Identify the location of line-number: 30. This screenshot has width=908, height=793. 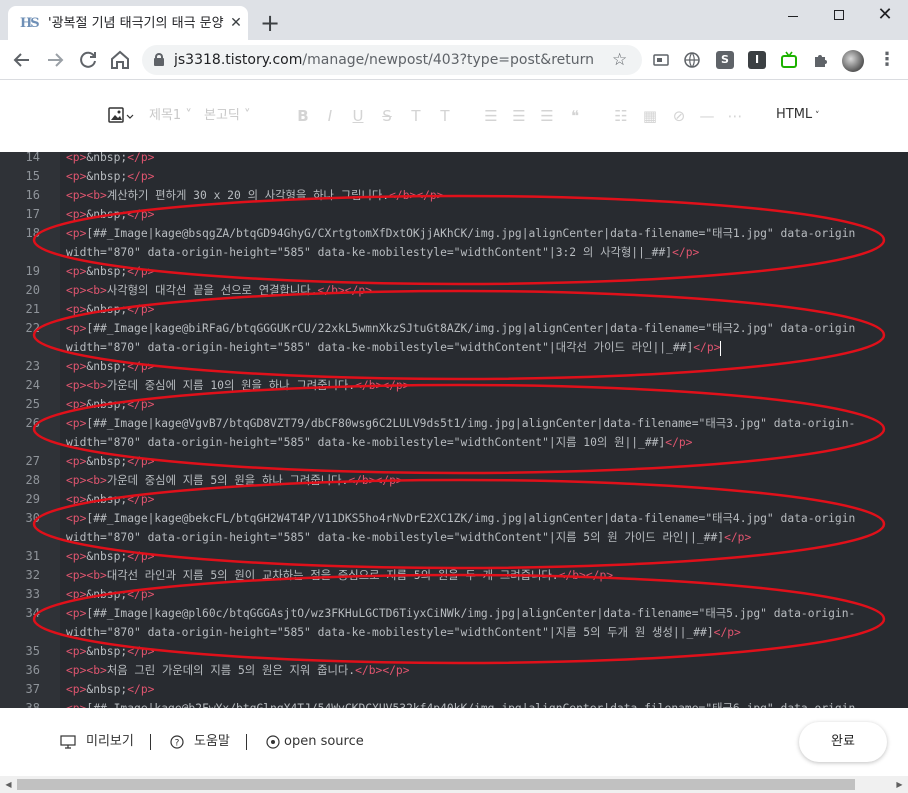
(32, 518).